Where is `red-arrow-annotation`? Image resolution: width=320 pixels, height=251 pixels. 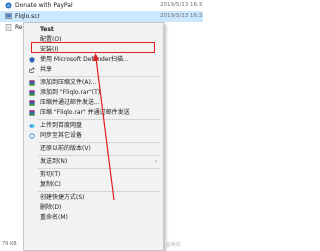 red-arrow-annotation is located at coordinates (103, 127).